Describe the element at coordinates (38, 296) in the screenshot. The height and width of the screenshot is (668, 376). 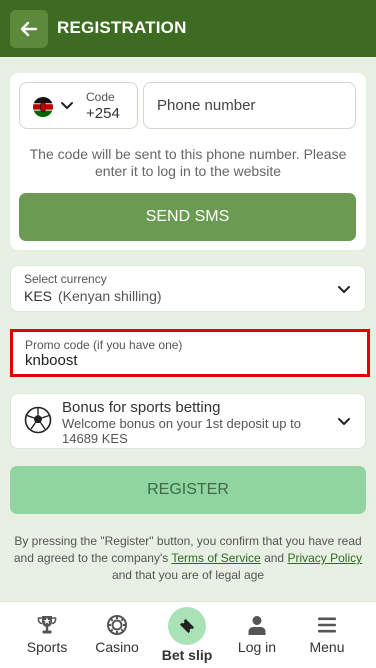
I see `currency-code: KES` at that location.